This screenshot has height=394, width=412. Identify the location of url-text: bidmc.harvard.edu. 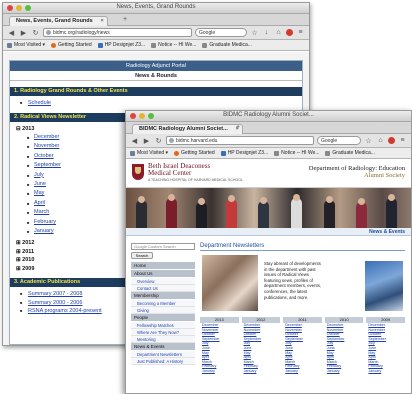
(197, 140).